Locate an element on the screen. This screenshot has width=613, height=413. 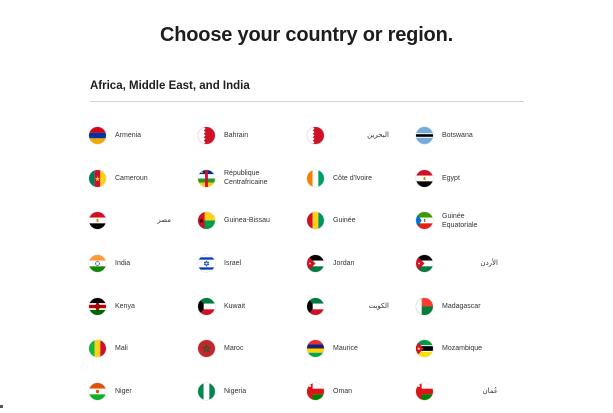
country-link-oman: Oman is located at coordinates (361, 391).